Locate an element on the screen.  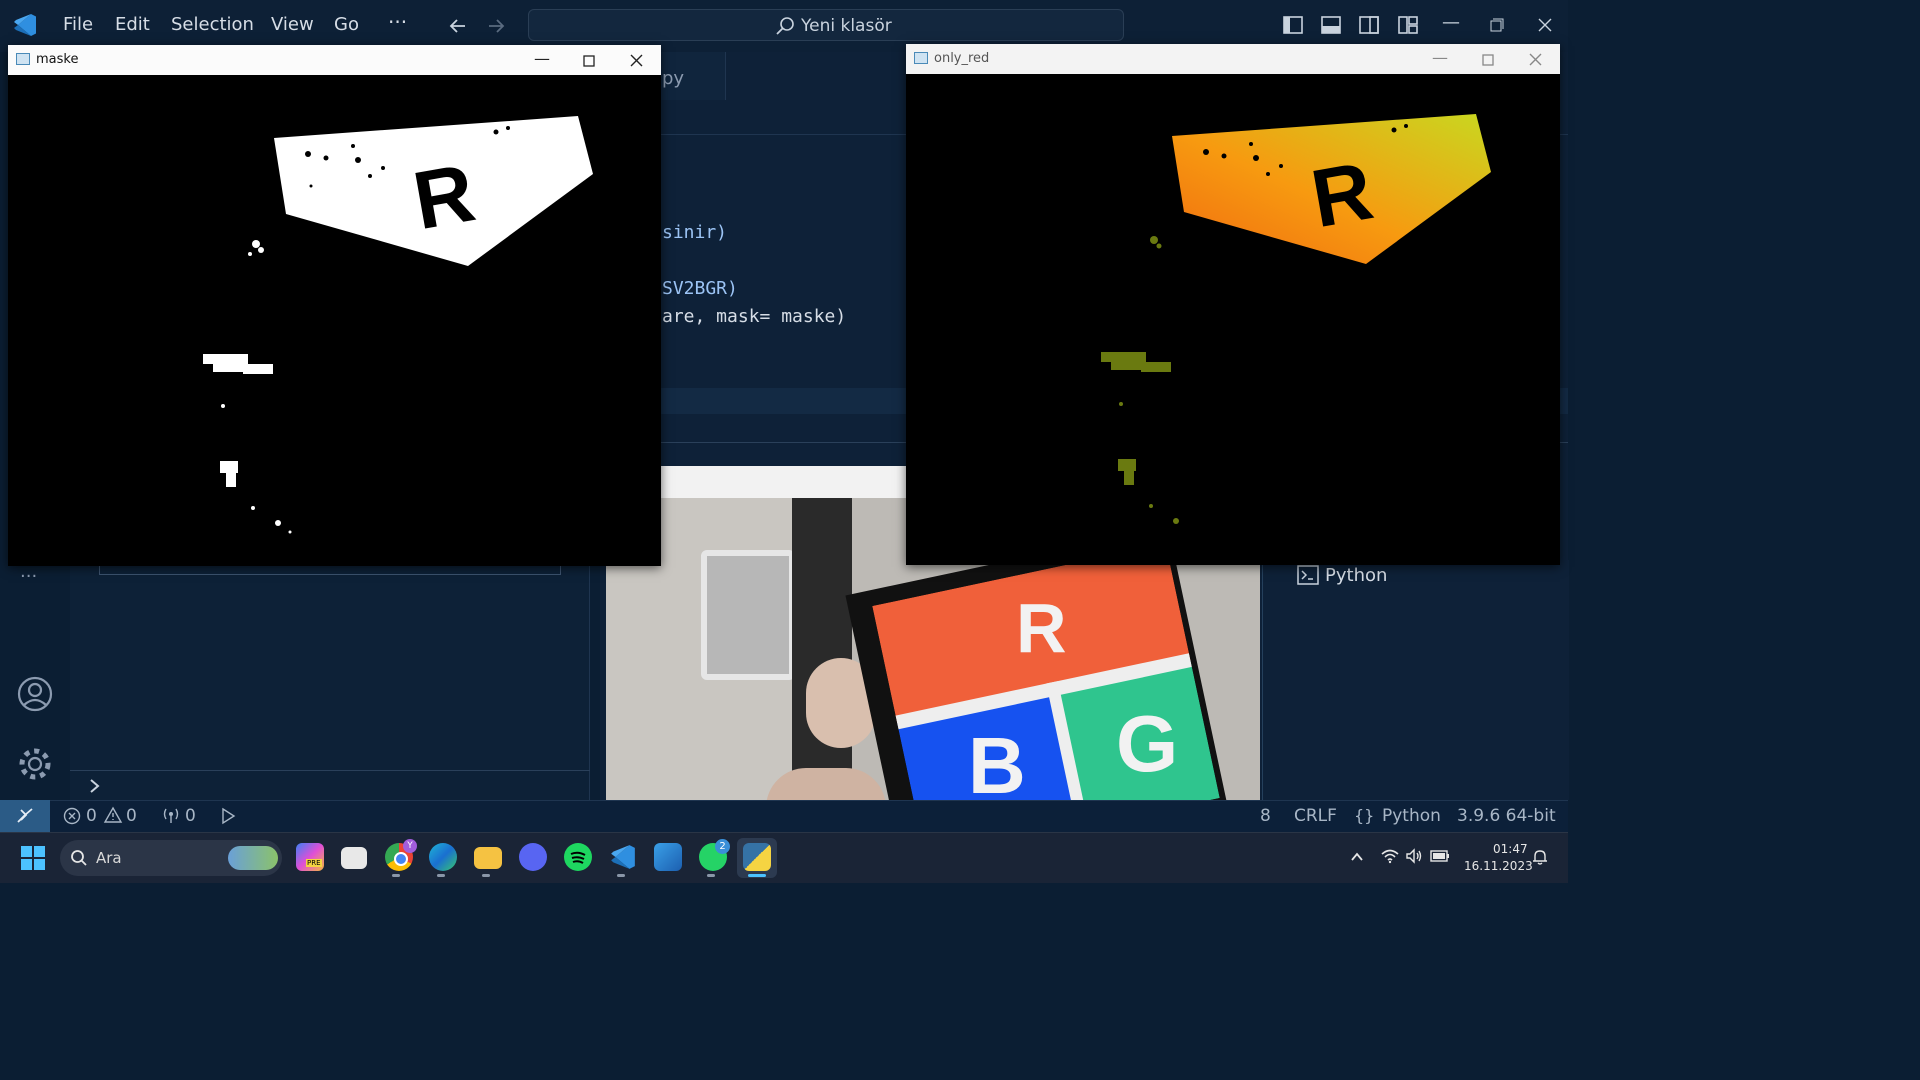
error-icon is located at coordinates (72, 816).